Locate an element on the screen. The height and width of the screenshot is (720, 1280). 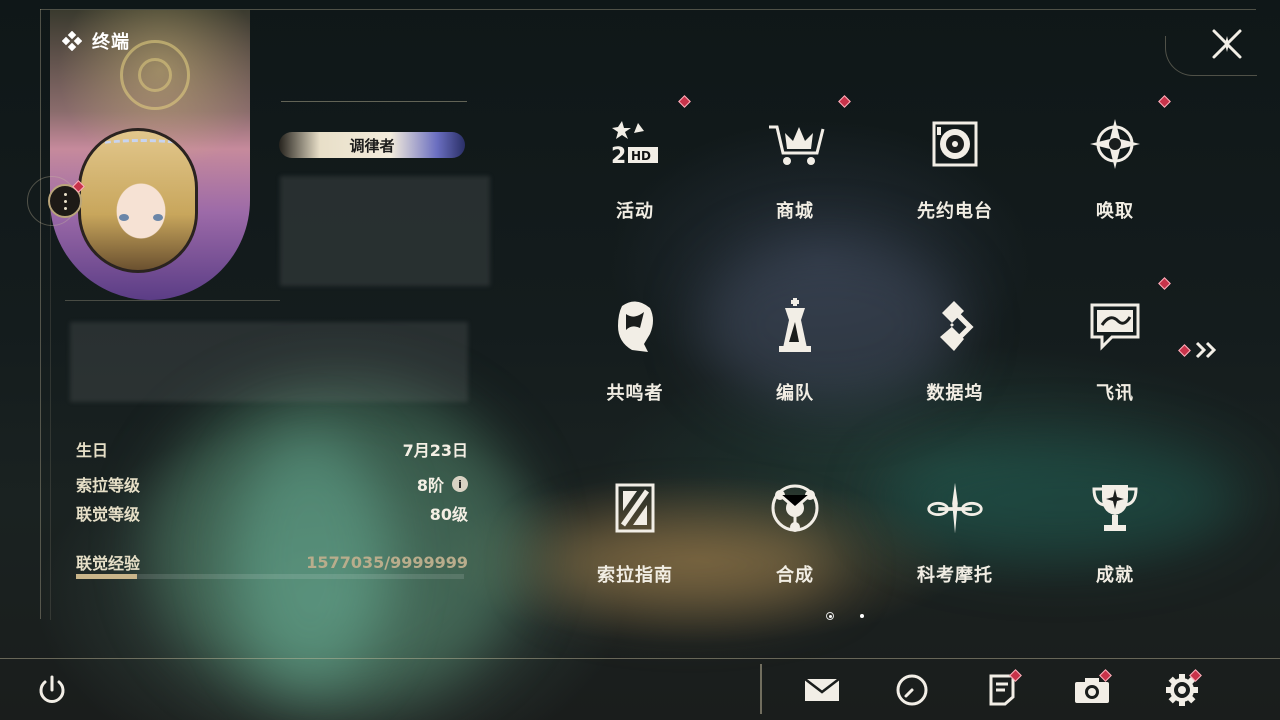
menu-tile-label: 共鸣者 is located at coordinates (635, 393).